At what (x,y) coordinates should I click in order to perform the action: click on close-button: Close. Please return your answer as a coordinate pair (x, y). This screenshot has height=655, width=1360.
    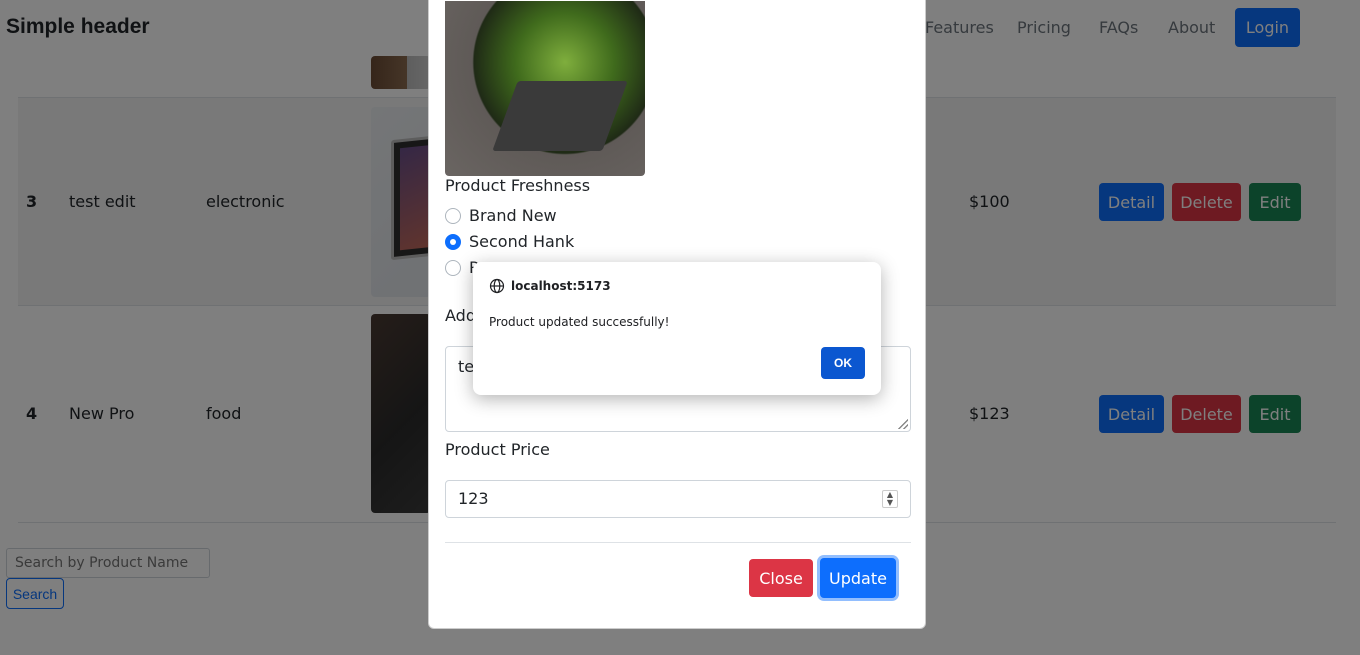
    Looking at the image, I should click on (781, 578).